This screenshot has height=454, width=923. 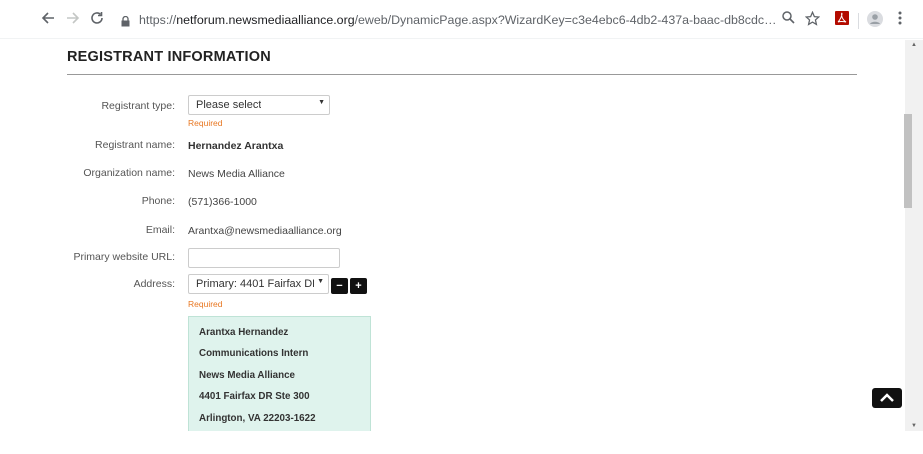 What do you see at coordinates (914, 235) in the screenshot?
I see `vertical-scrollbar` at bounding box center [914, 235].